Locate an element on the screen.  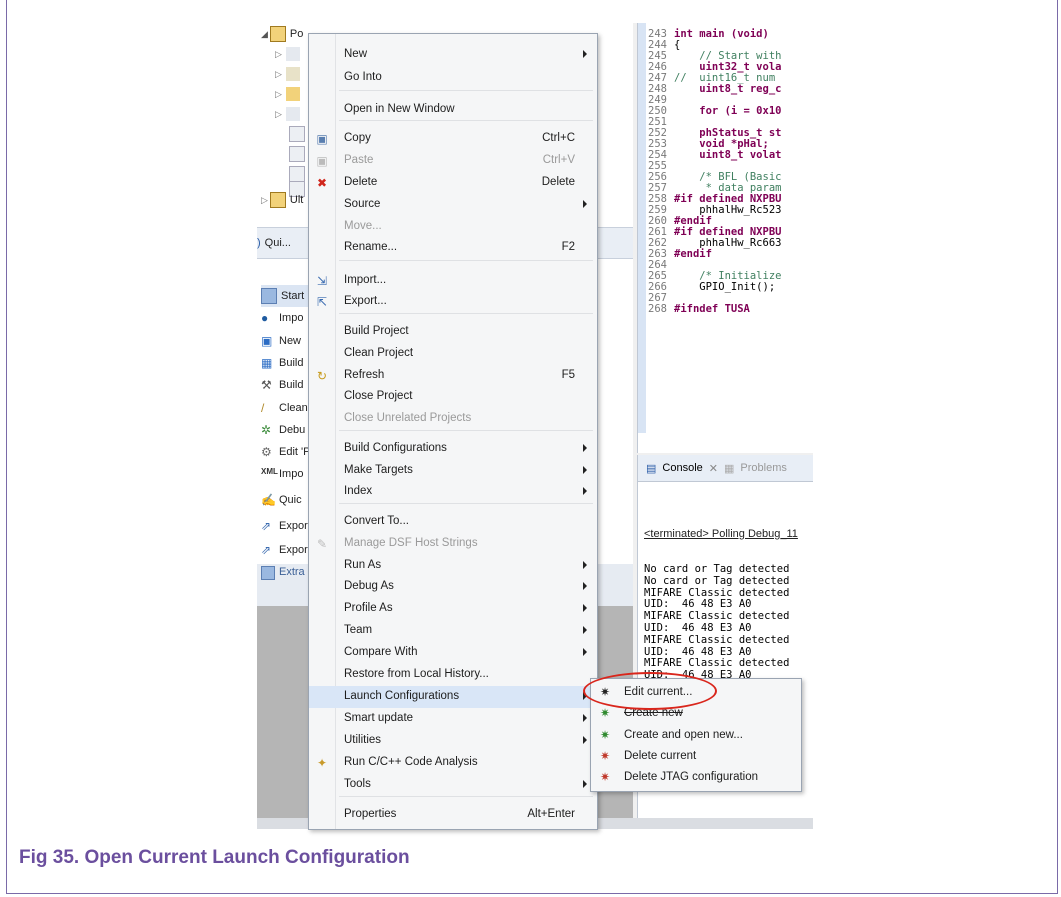
menu-item-manage-dsf-host-strings: ✎ Manage DSF Host Strings is located at coordinates (453, 544).